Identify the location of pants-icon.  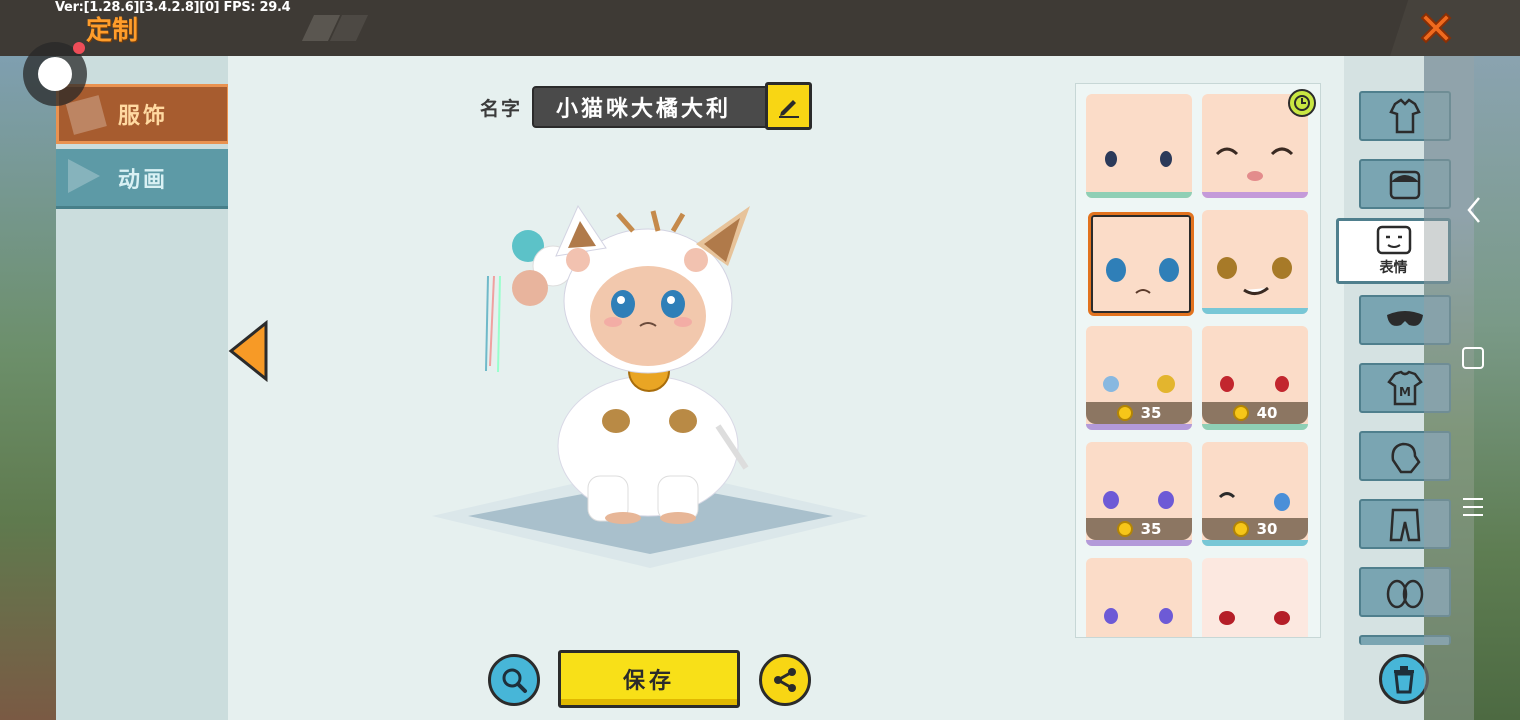
(1405, 525).